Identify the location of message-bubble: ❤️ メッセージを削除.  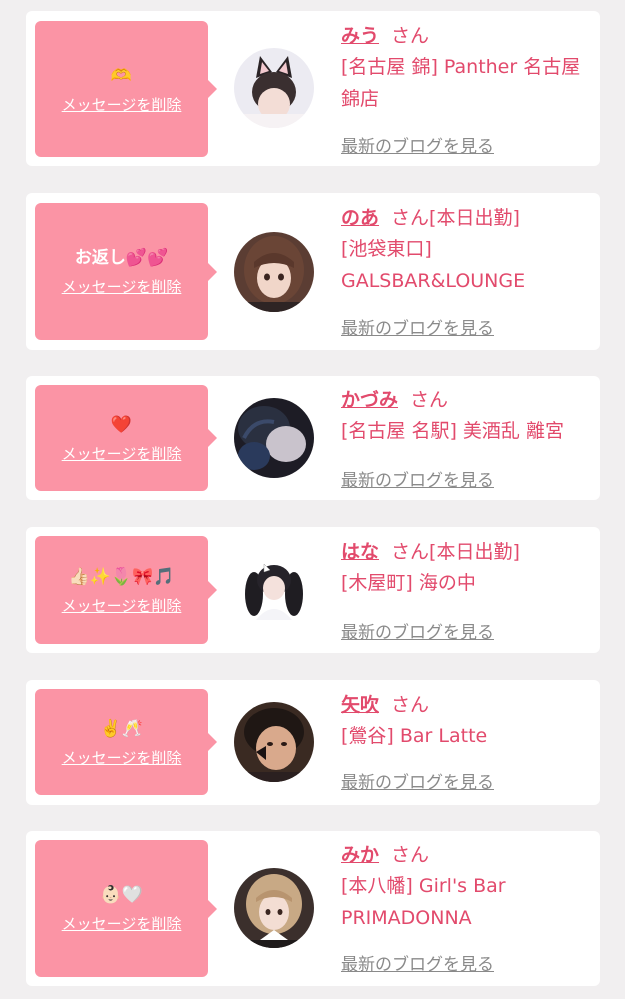
(126, 438).